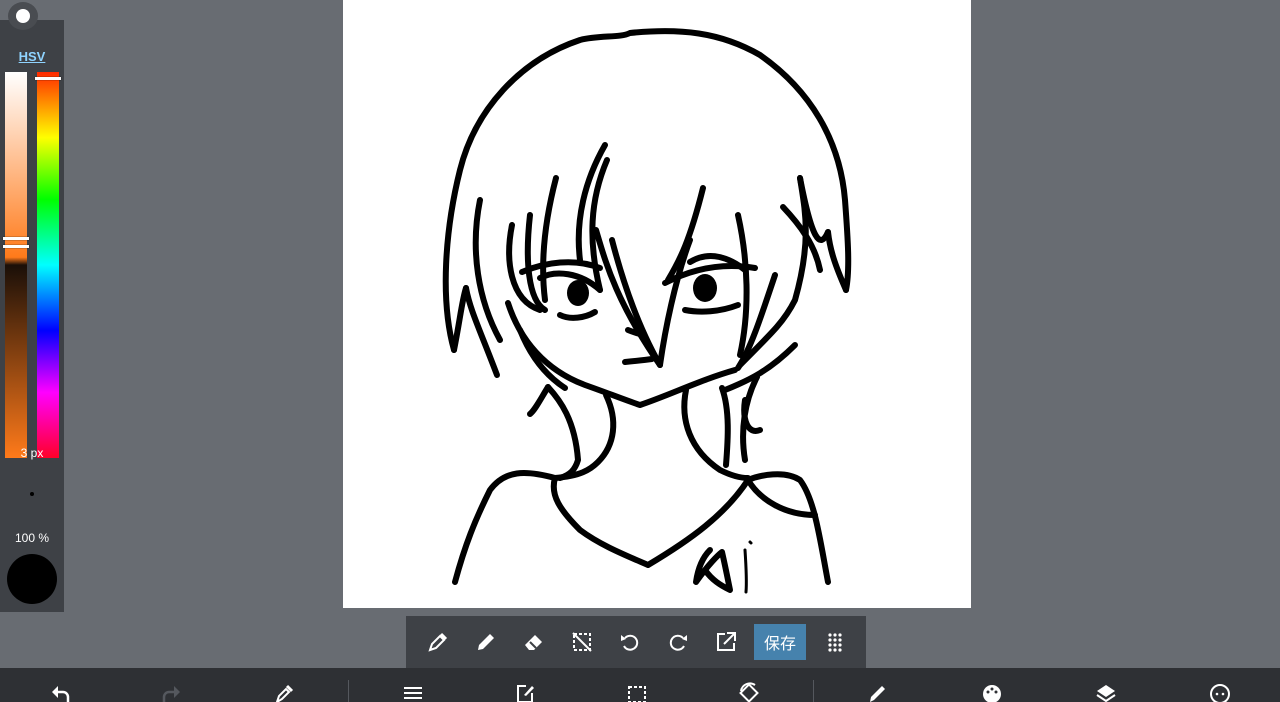  What do you see at coordinates (582, 642) in the screenshot?
I see `select-off-icon` at bounding box center [582, 642].